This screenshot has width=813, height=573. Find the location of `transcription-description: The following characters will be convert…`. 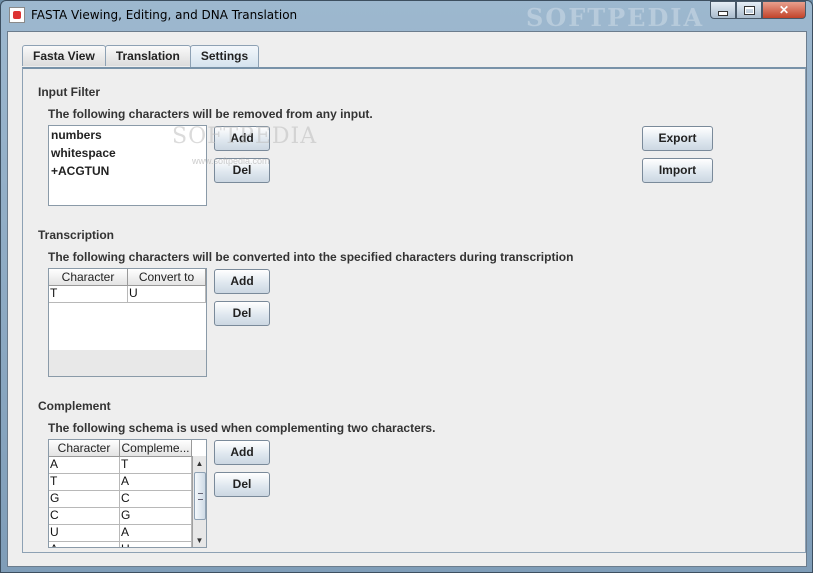

transcription-description: The following characters will be convert… is located at coordinates (311, 257).